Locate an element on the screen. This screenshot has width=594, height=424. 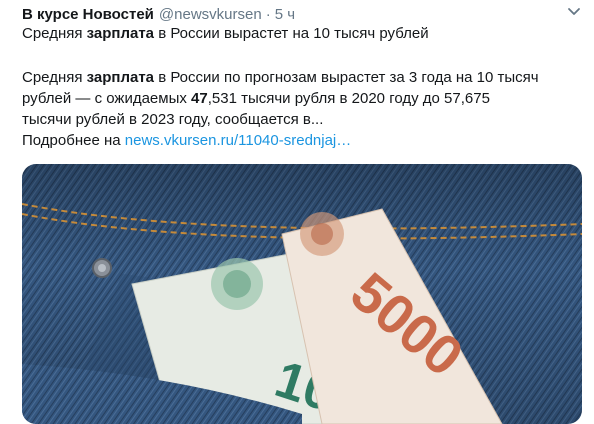
chevron-down-icon is located at coordinates (574, 11).